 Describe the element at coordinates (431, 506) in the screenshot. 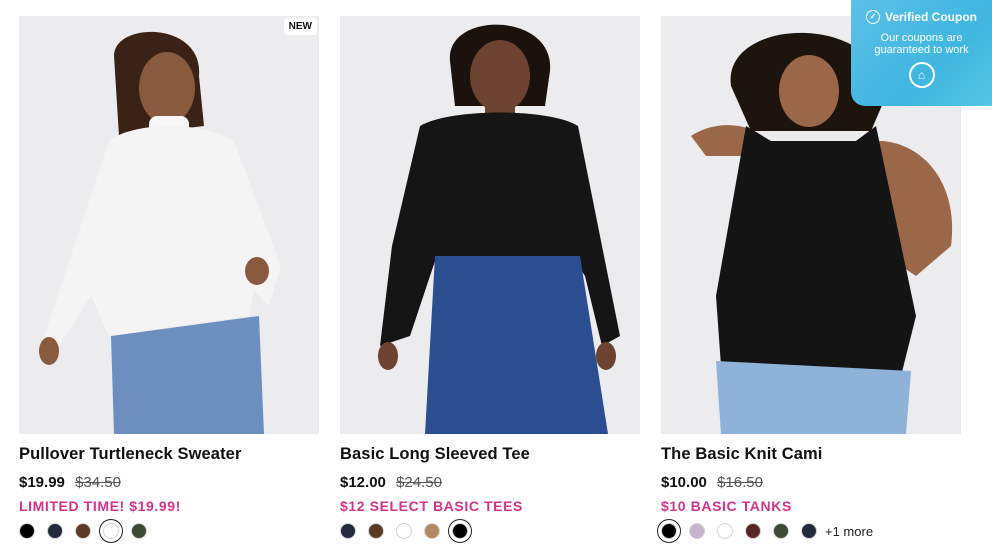

I see `promo-text: $12 SELECT BASIC TEES` at that location.